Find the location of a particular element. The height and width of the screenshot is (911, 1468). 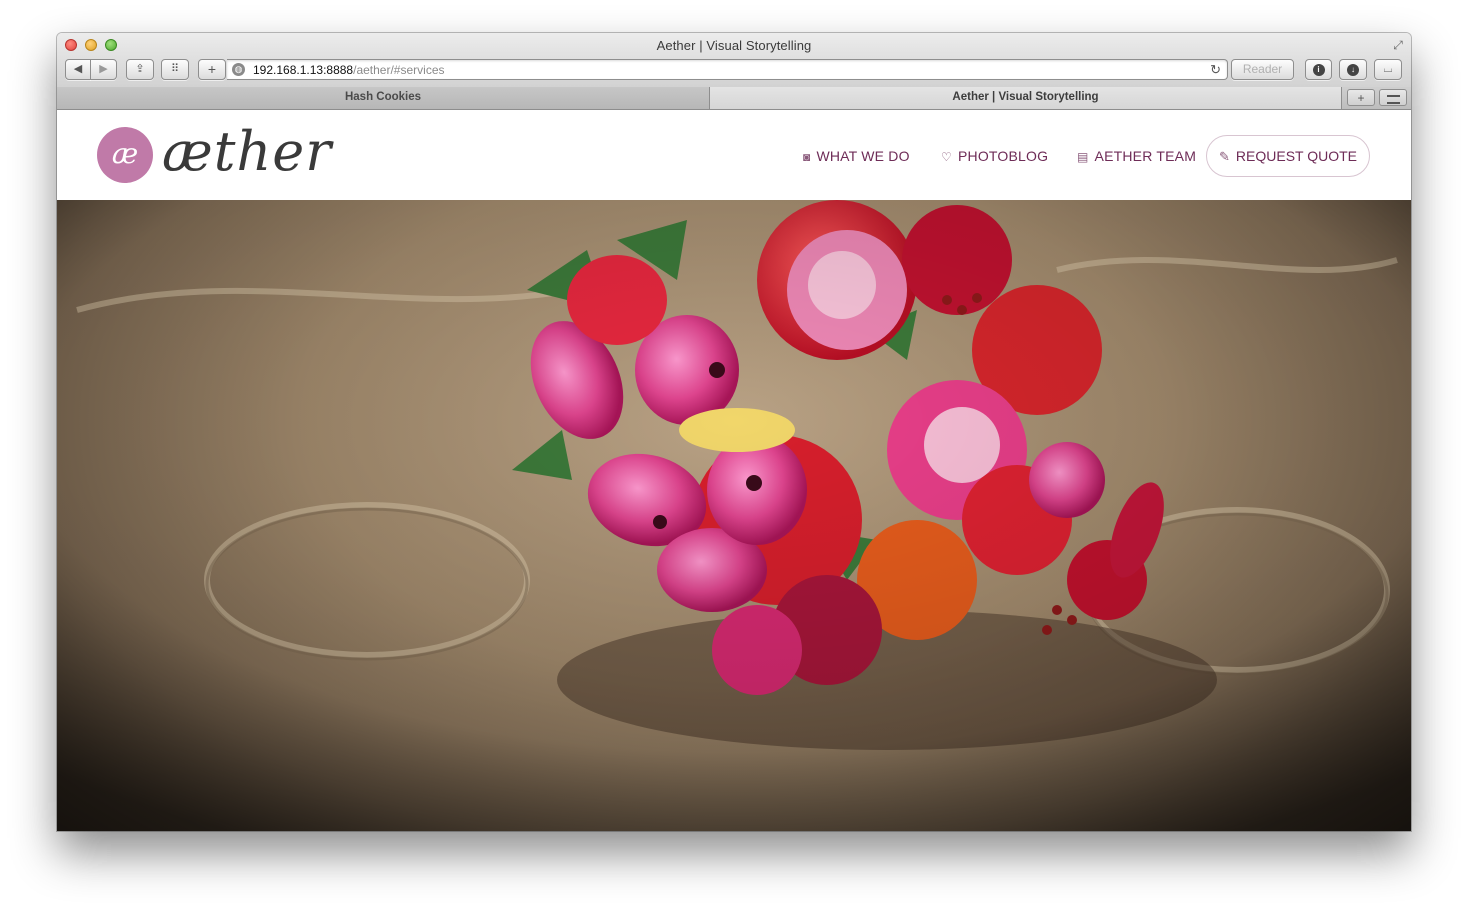

url-path: /aether/#services is located at coordinates (399, 70).